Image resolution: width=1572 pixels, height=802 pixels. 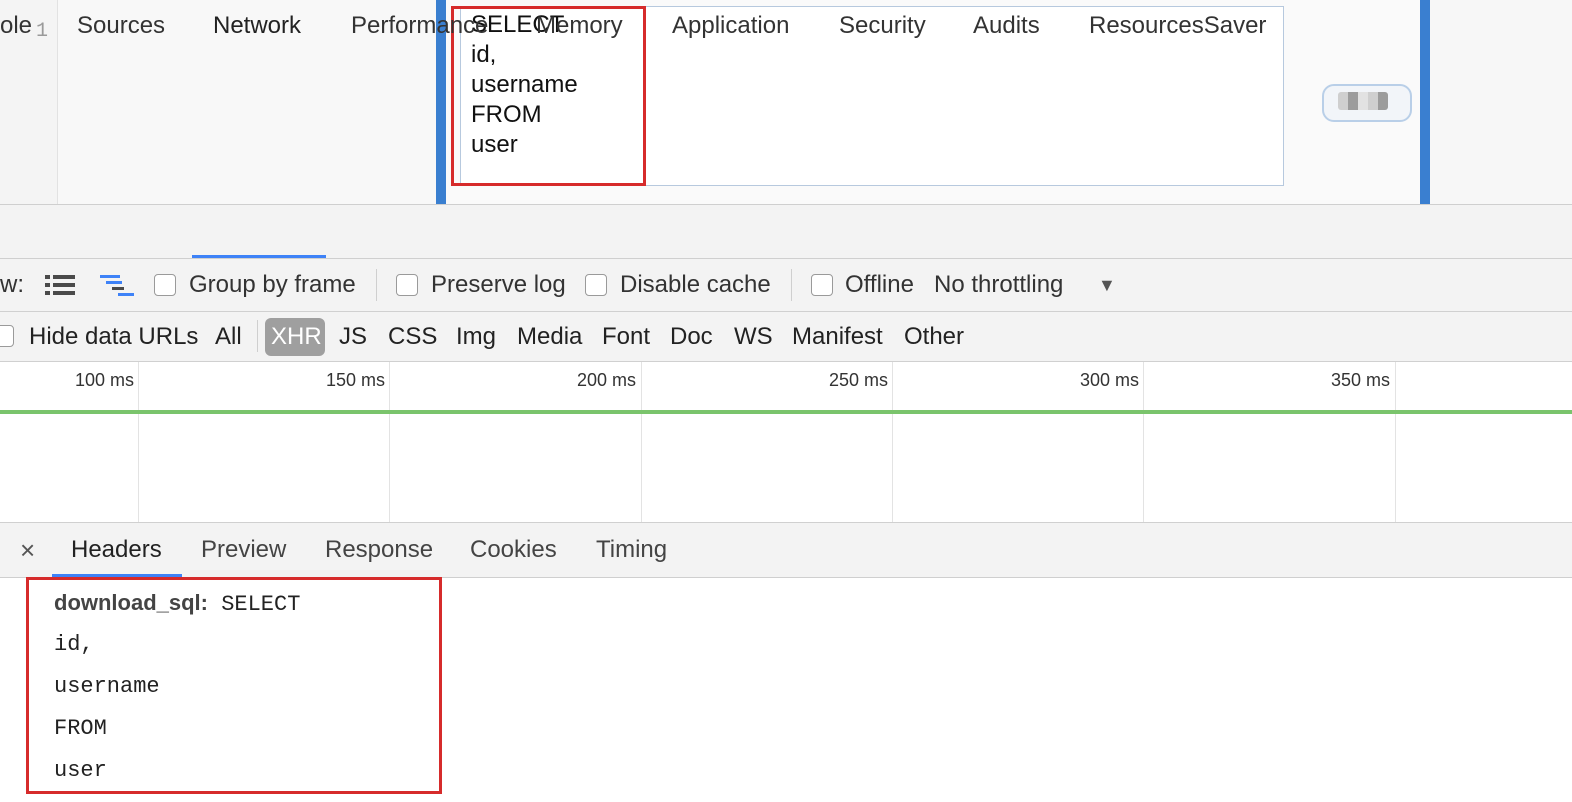 What do you see at coordinates (998, 285) in the screenshot?
I see `throttling-select: No throttling` at bounding box center [998, 285].